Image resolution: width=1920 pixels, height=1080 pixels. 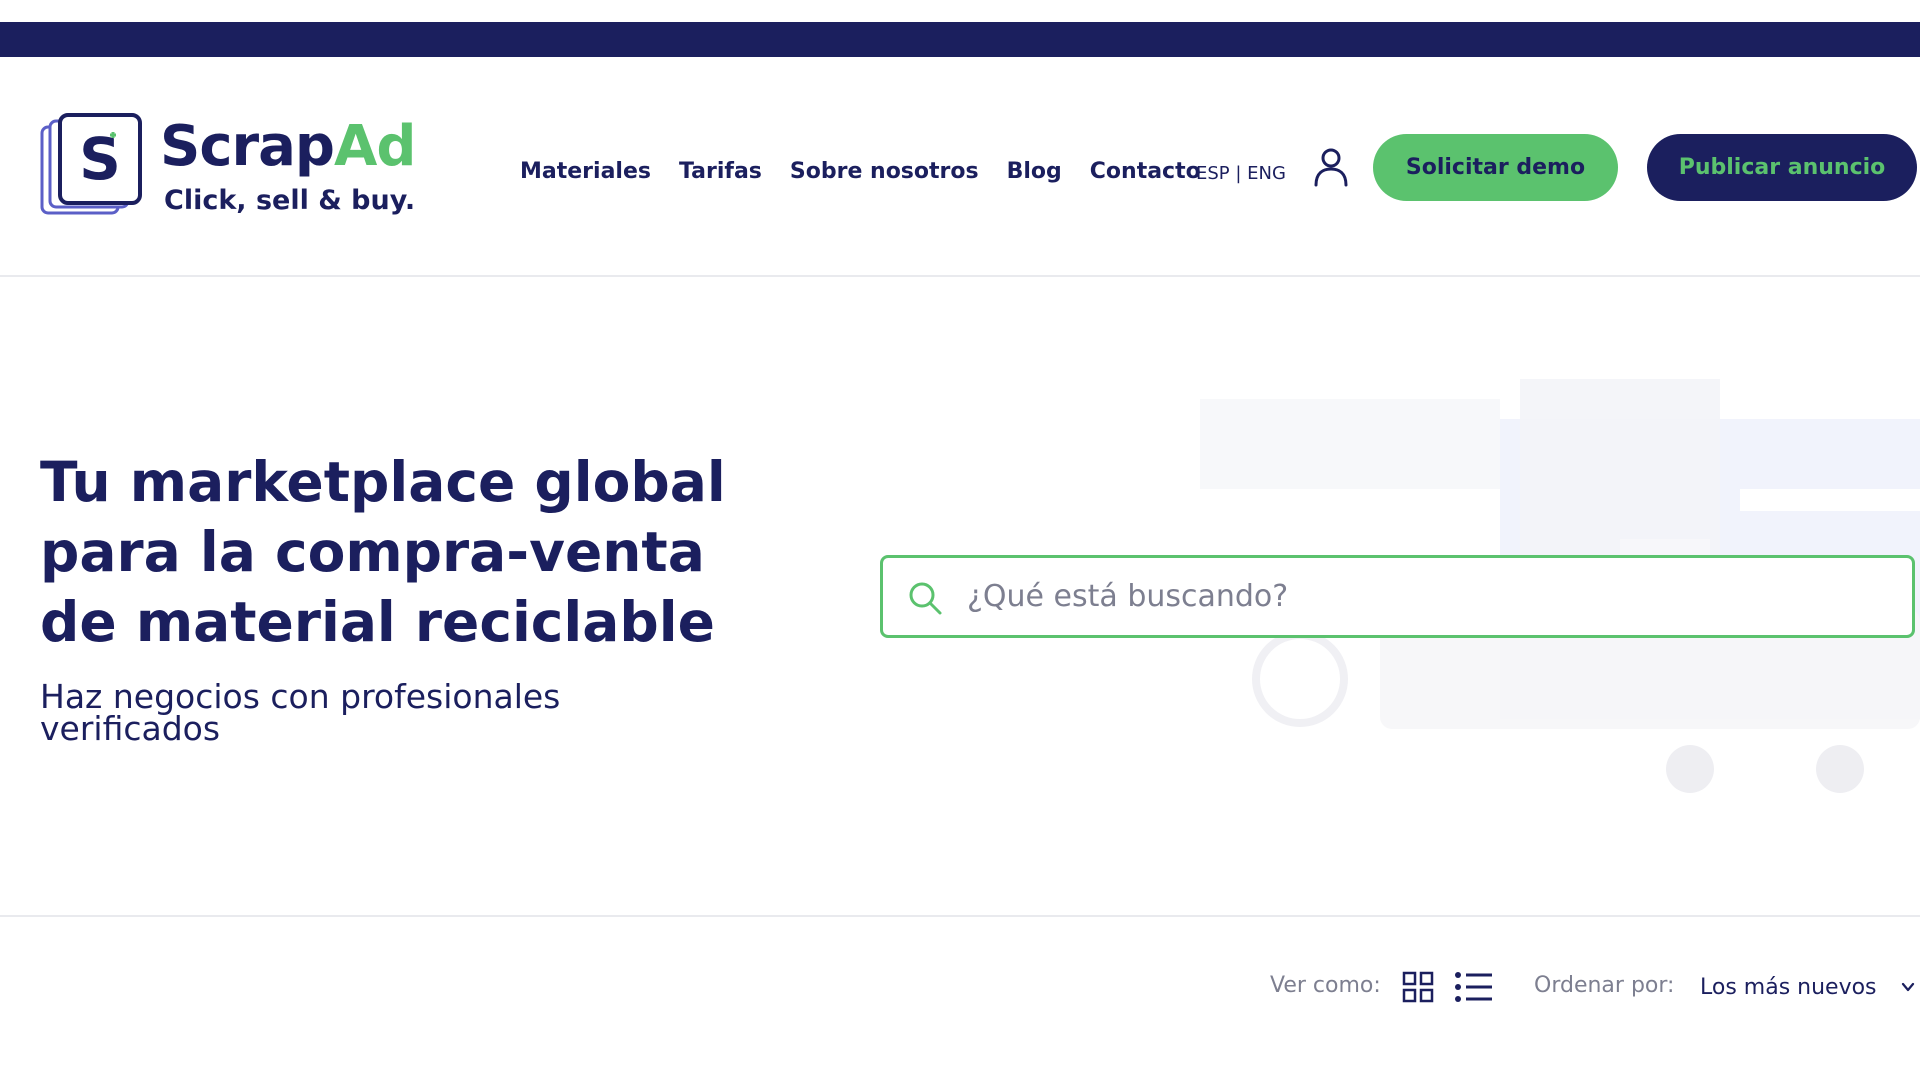 What do you see at coordinates (720, 172) in the screenshot?
I see `nav-item-tarifas: Tarifas` at bounding box center [720, 172].